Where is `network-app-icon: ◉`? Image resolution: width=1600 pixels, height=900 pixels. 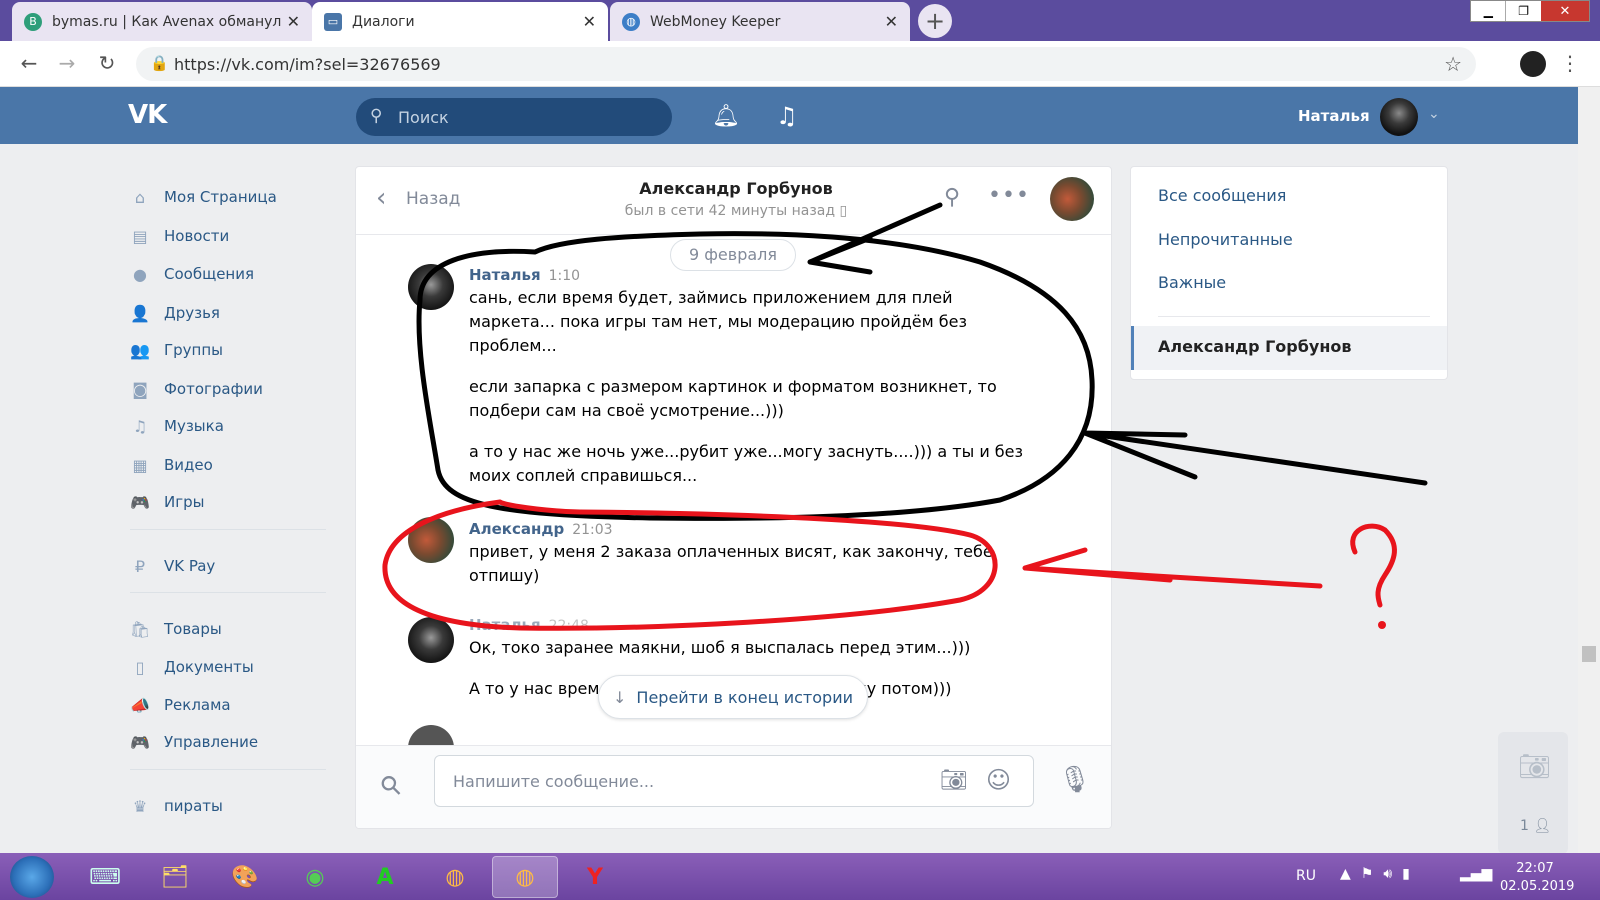
network-app-icon: ◉ is located at coordinates (315, 877).